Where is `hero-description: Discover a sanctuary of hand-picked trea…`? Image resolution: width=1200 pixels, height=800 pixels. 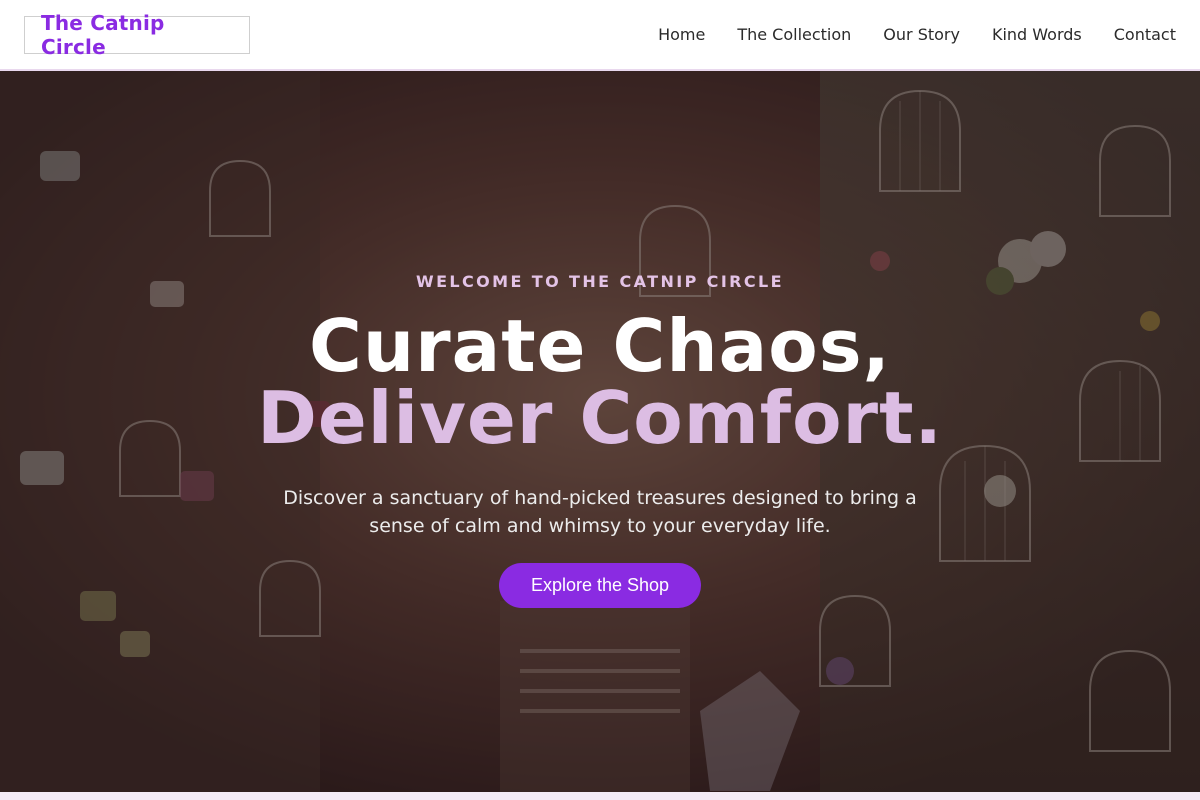
hero-description: Discover a sanctuary of hand-picked trea… is located at coordinates (600, 512).